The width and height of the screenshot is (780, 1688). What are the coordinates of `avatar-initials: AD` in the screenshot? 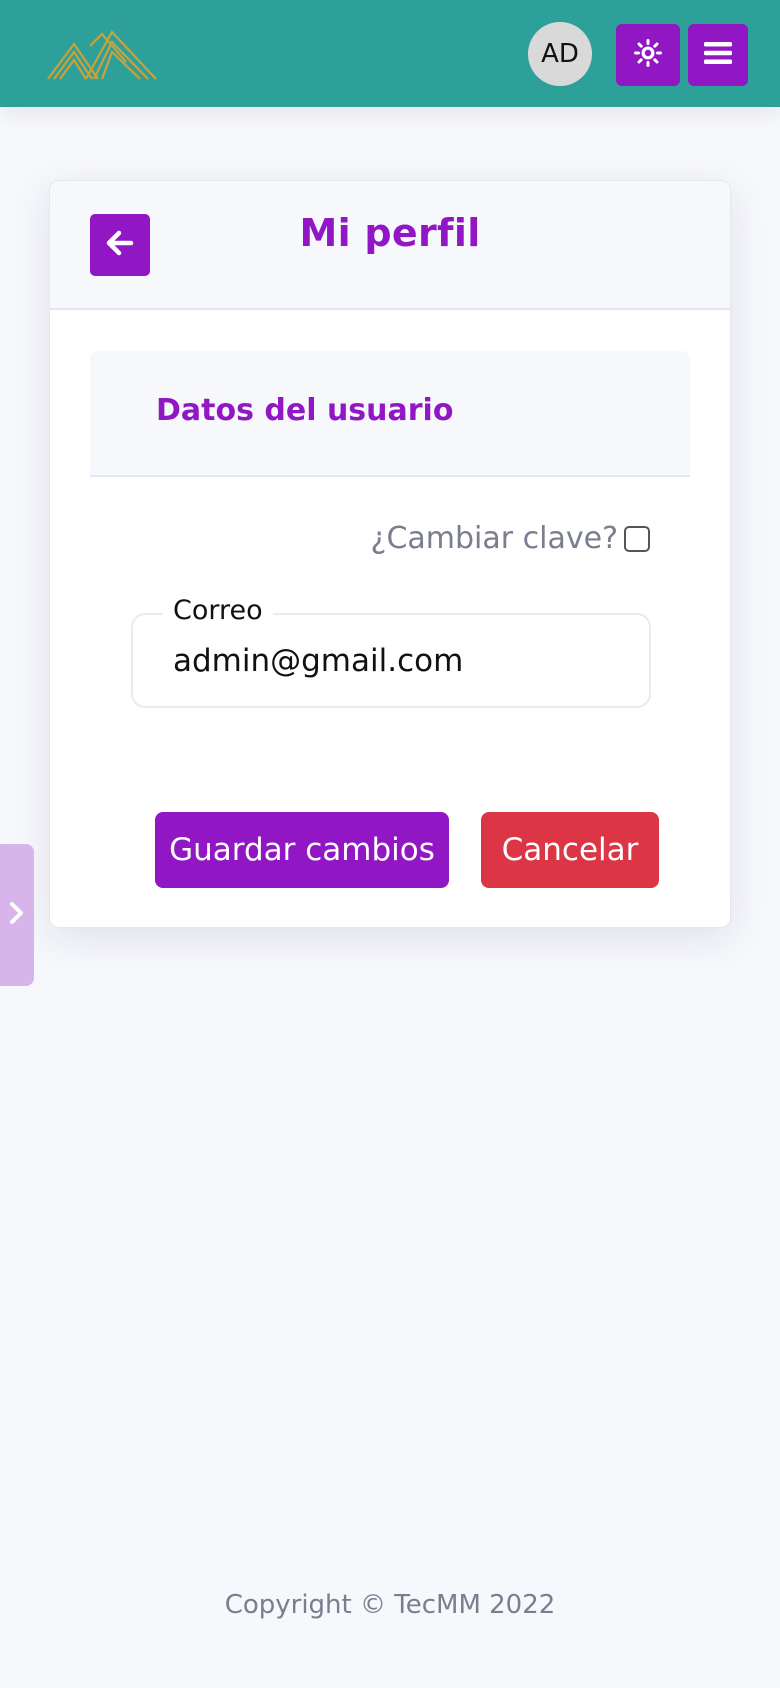 It's located at (560, 54).